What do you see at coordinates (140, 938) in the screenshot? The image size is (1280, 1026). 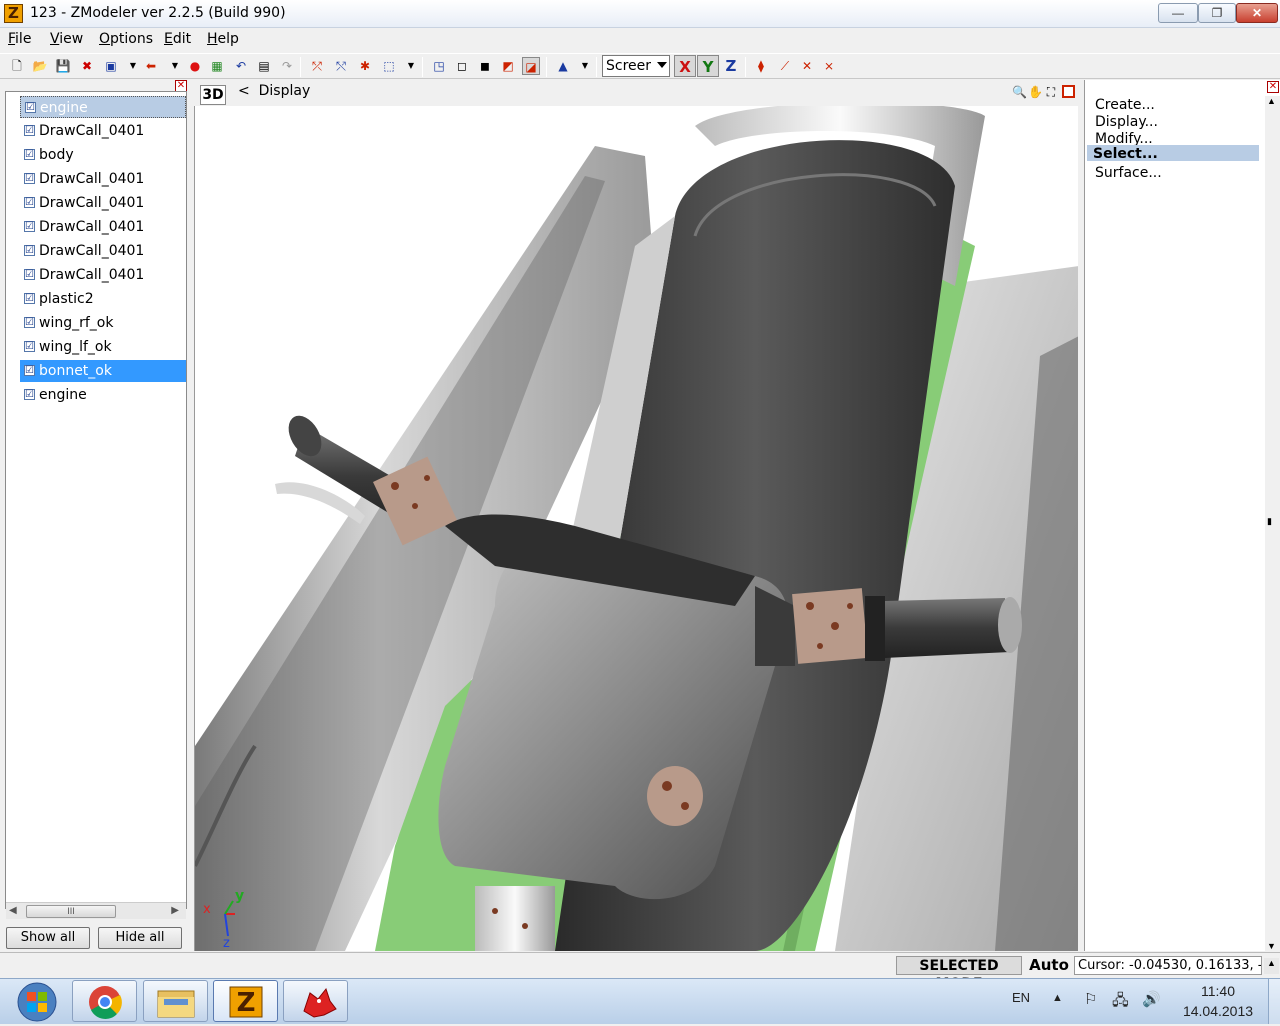 I see `hide-all-button: Hide all` at bounding box center [140, 938].